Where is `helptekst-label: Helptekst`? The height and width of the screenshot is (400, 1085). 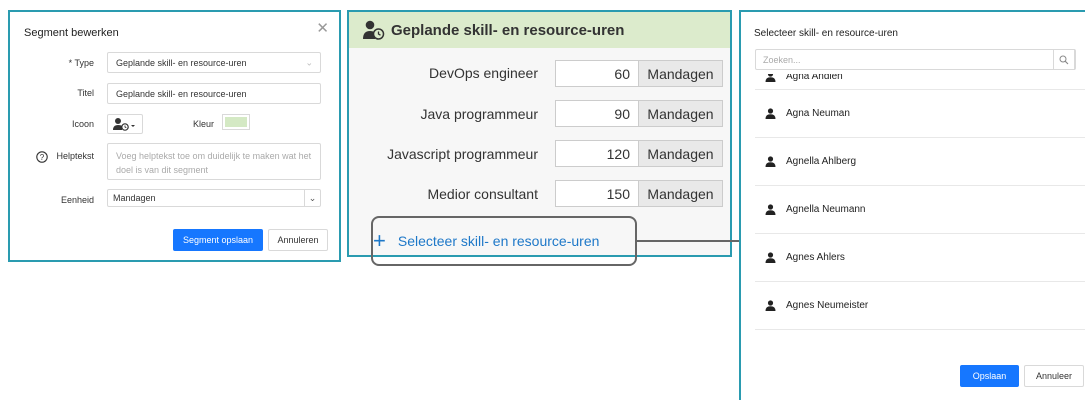 helptekst-label: Helptekst is located at coordinates (75, 156).